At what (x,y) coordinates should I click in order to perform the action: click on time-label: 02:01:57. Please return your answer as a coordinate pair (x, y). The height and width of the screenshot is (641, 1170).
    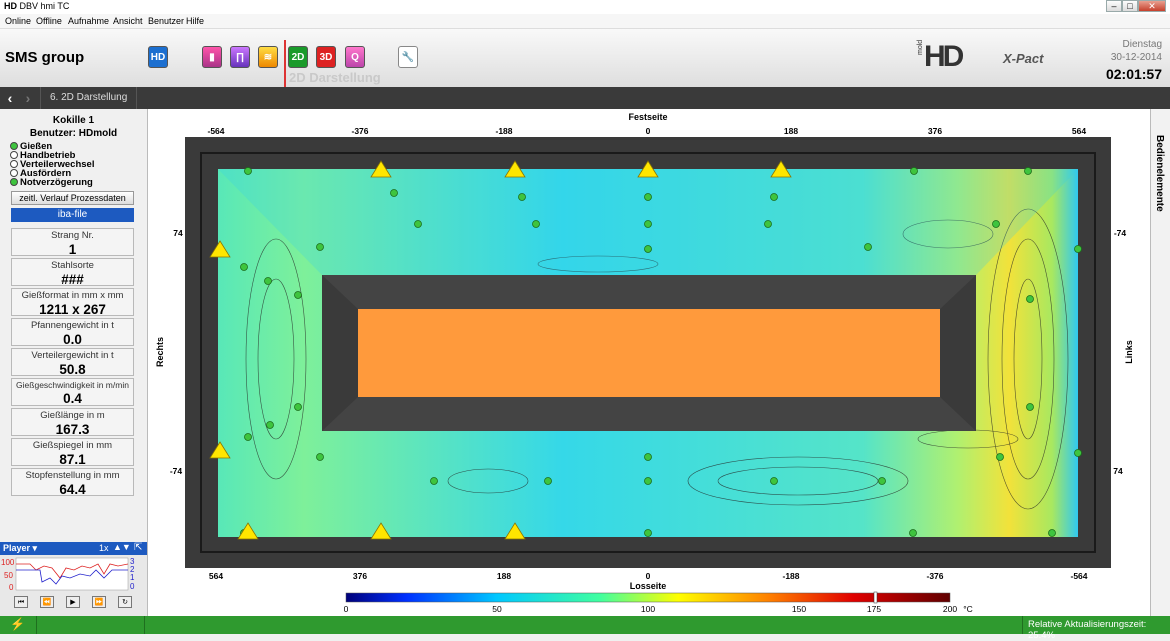
    Looking at the image, I should click on (1133, 74).